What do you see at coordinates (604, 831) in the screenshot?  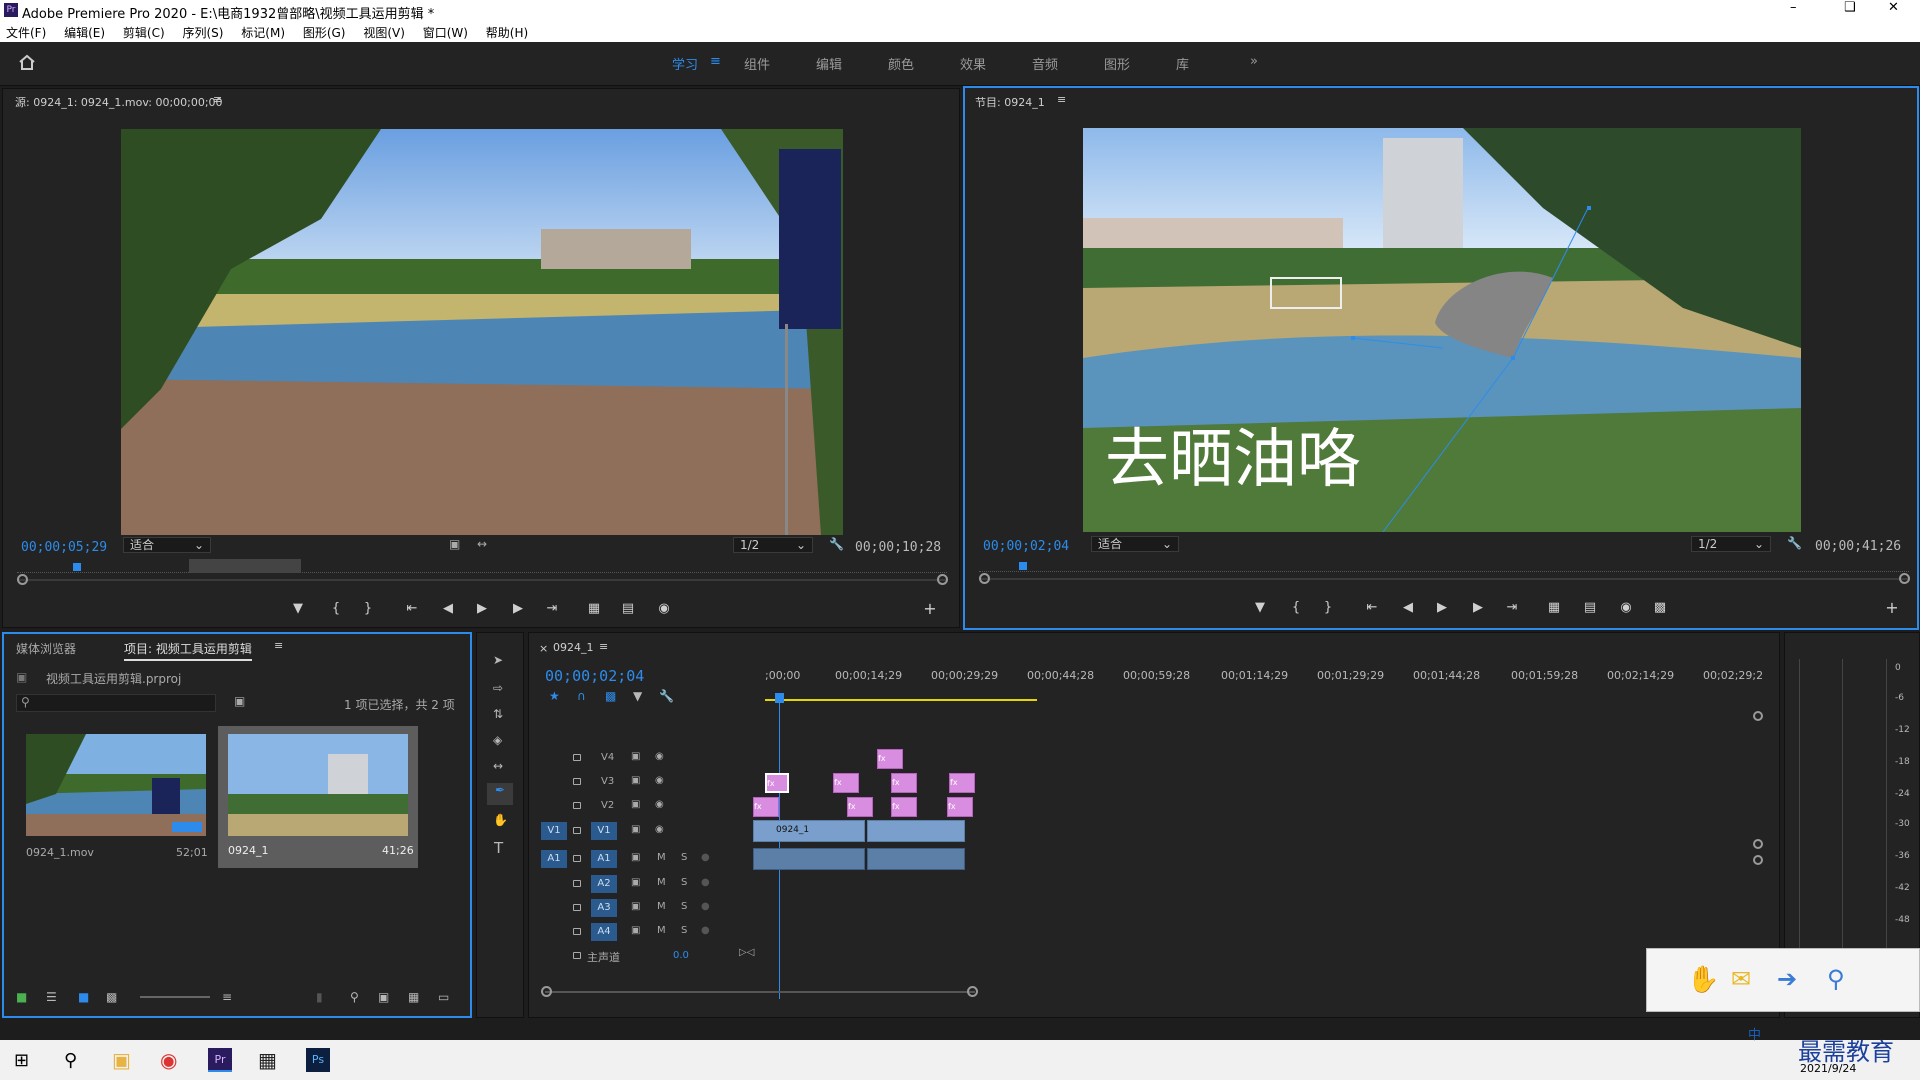 I see `track-label-v1: V1` at bounding box center [604, 831].